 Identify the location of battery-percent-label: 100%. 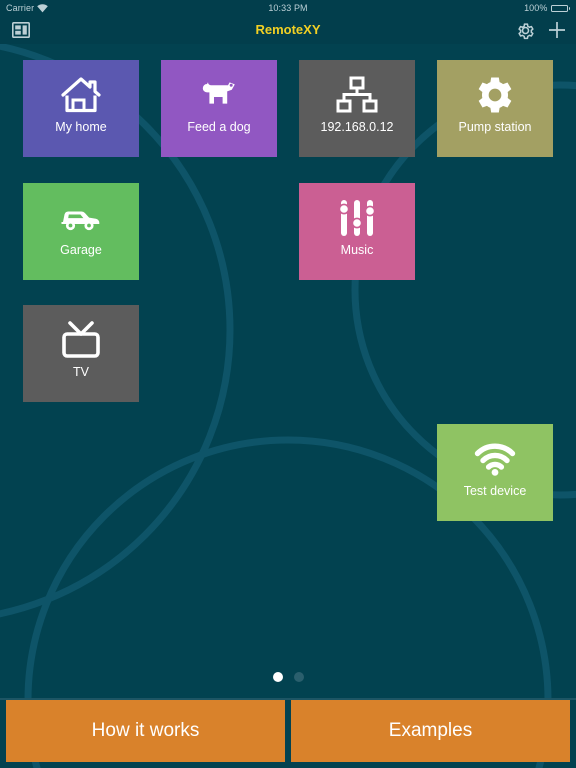
(536, 8).